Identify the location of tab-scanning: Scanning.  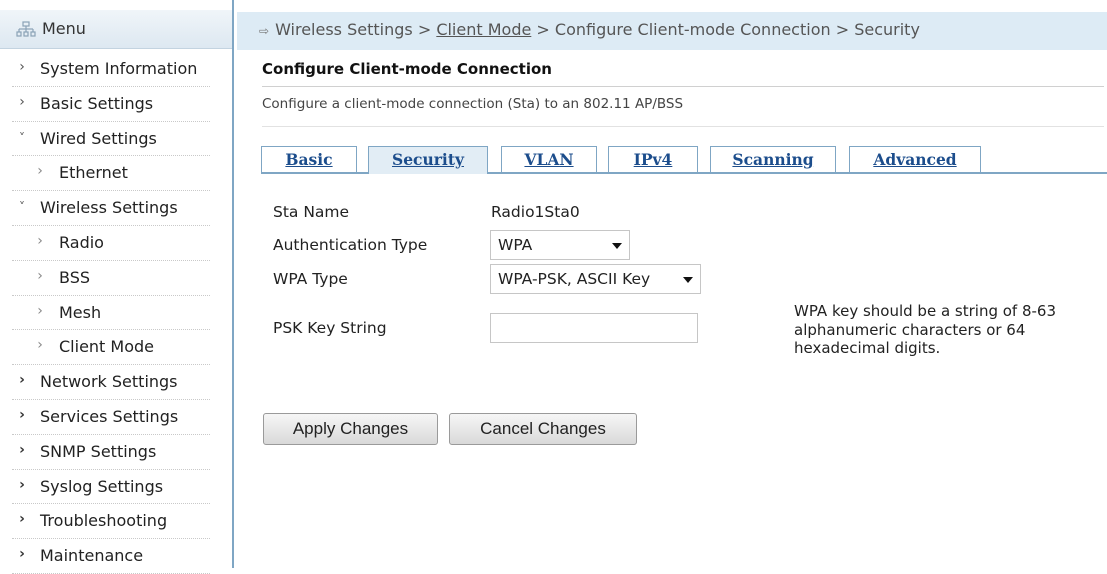
(773, 159).